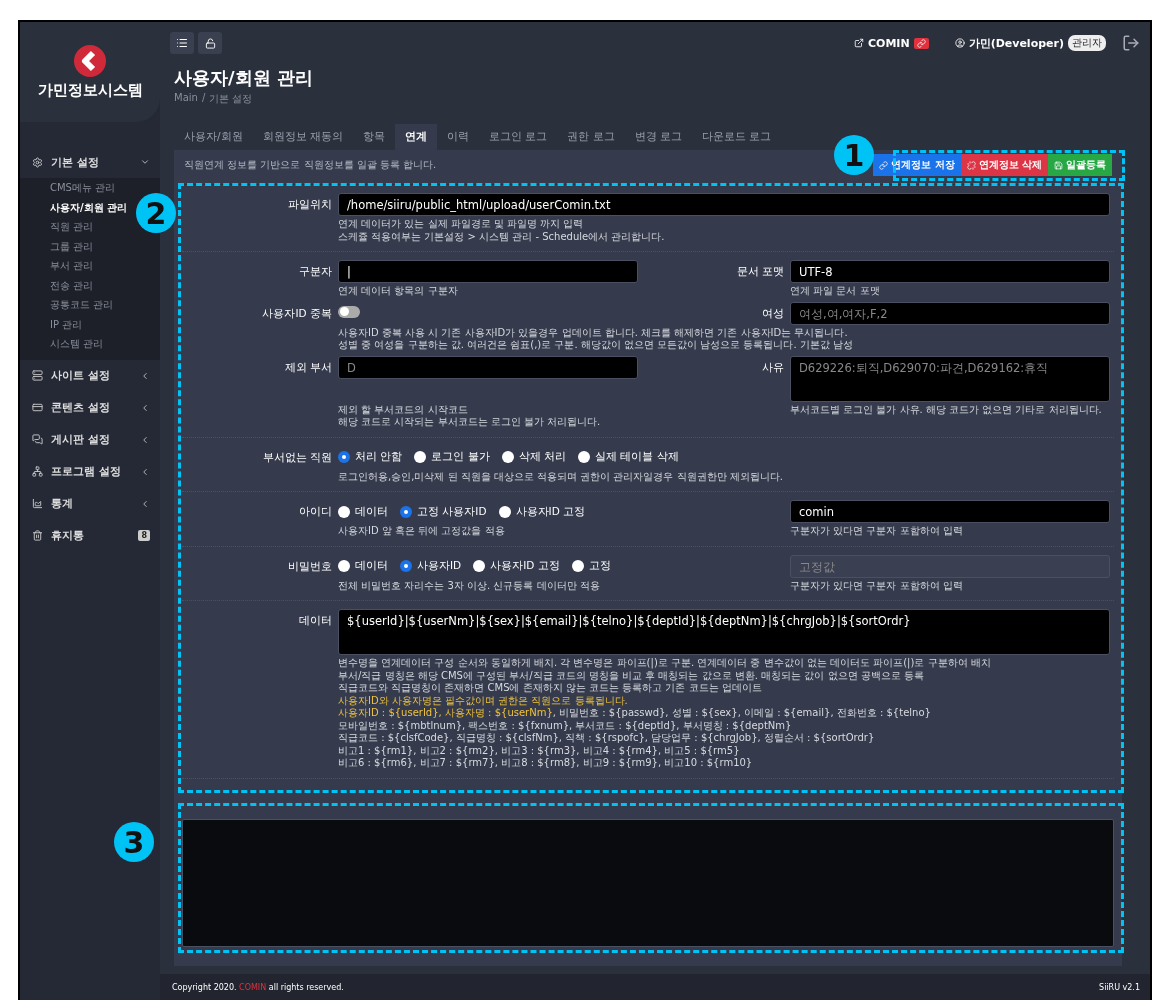  What do you see at coordinates (1131, 43) in the screenshot?
I see `logout-icon` at bounding box center [1131, 43].